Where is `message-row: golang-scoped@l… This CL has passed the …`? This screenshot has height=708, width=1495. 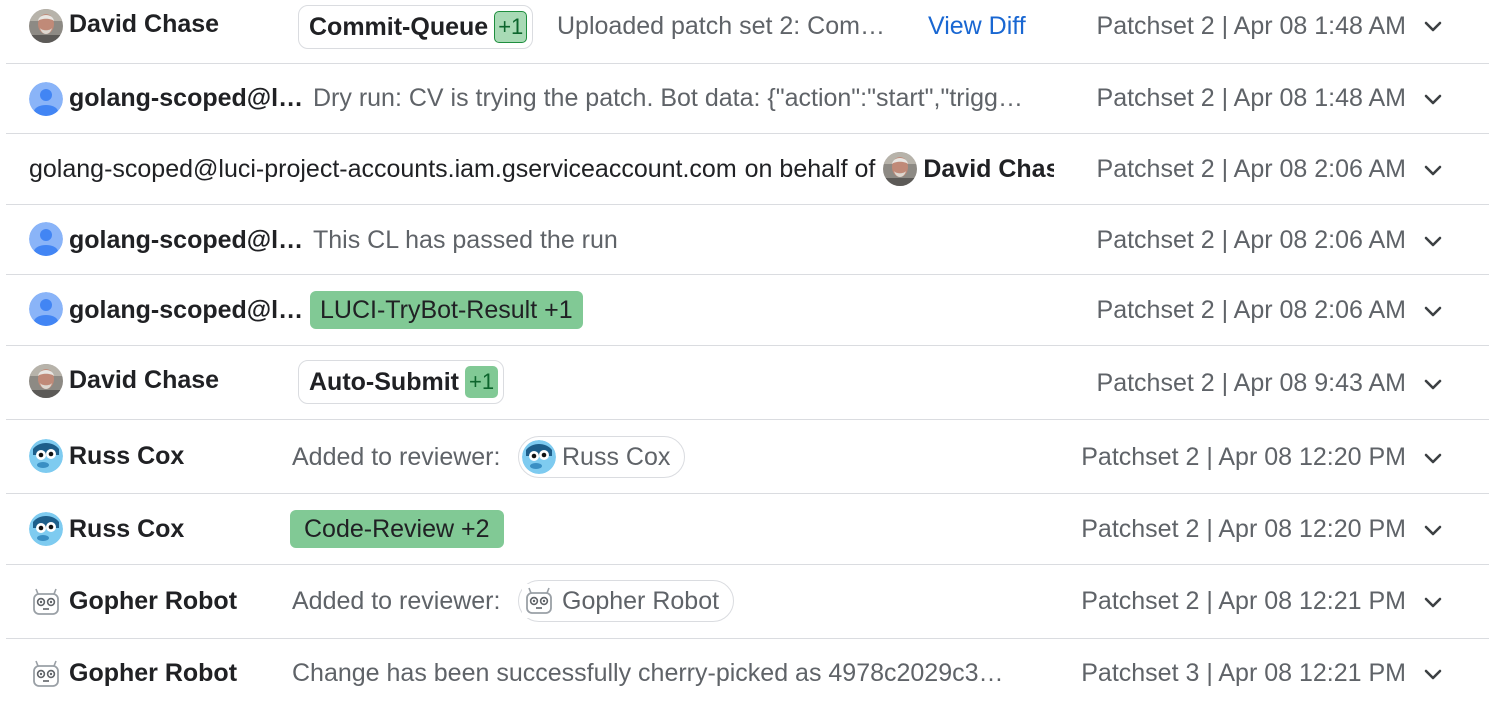 message-row: golang-scoped@l… This CL has passed the … is located at coordinates (747, 240).